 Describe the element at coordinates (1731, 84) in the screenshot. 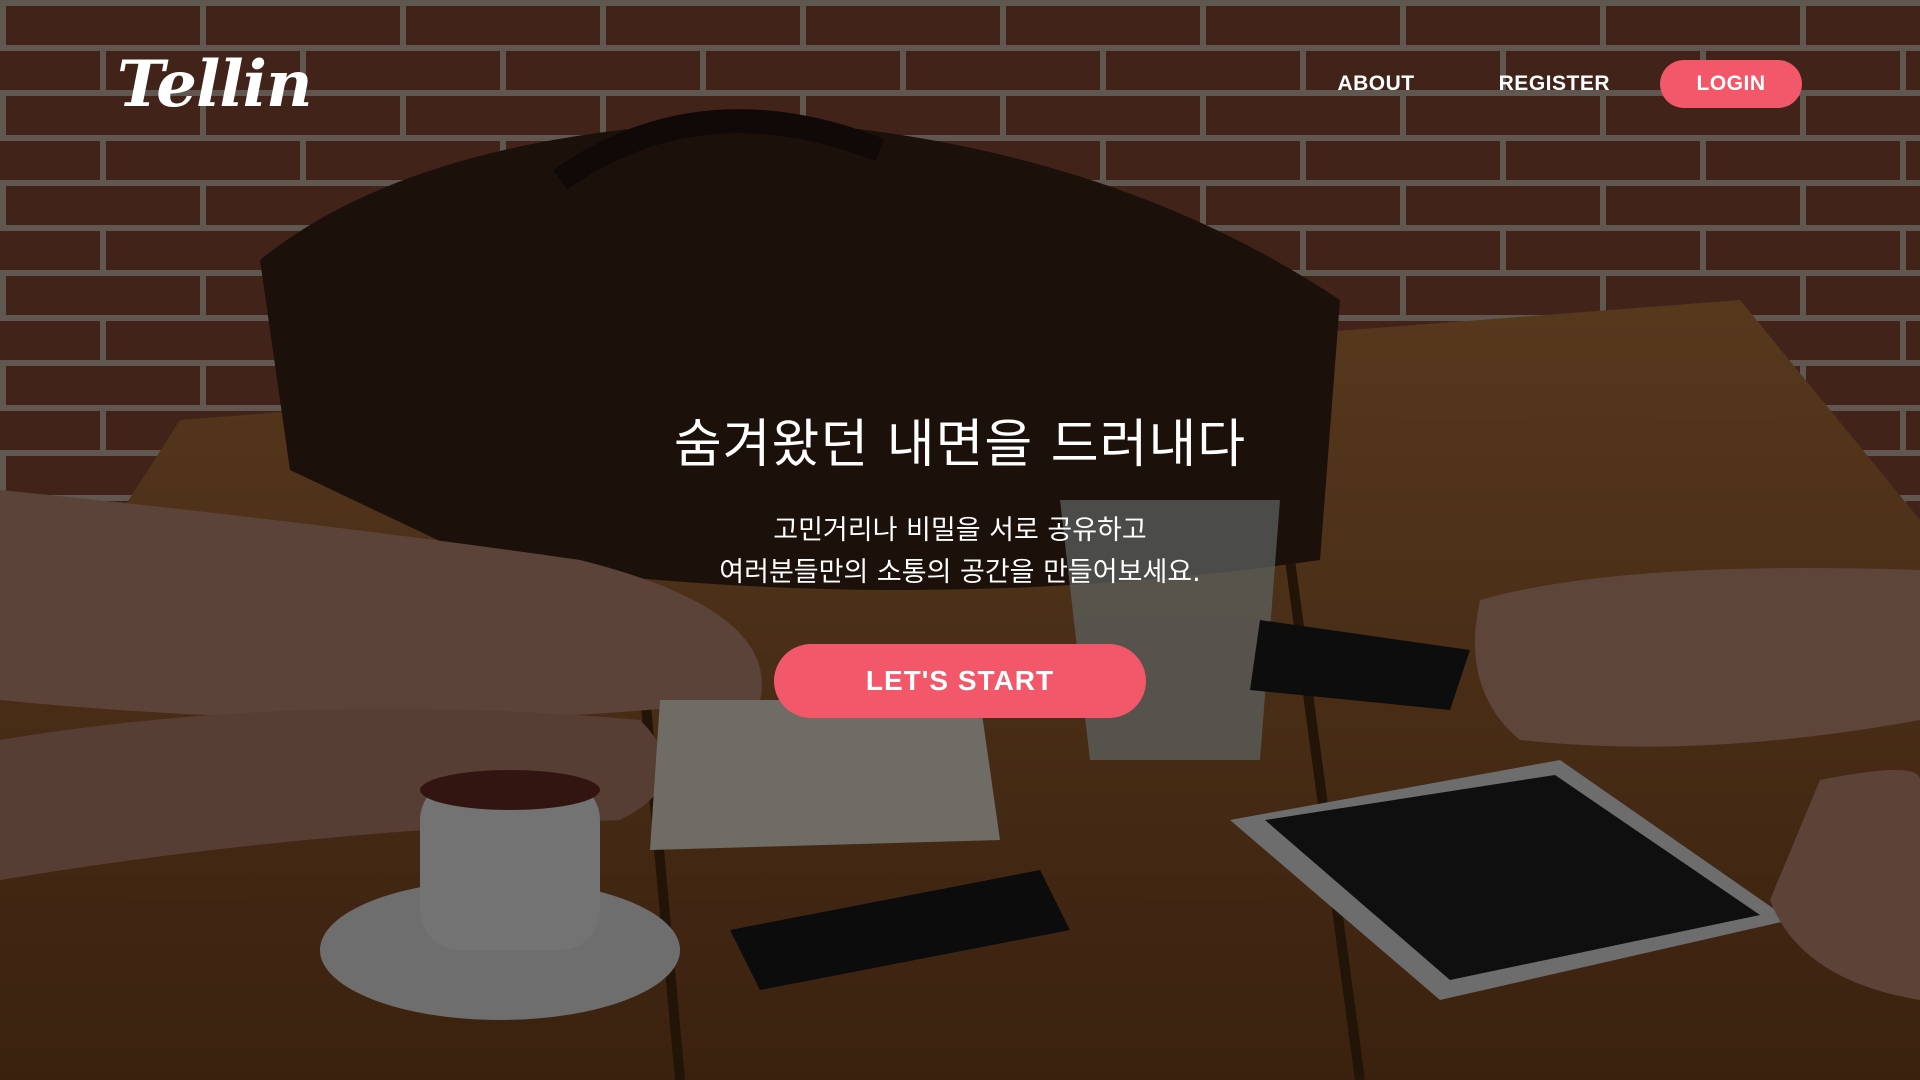

I see `login-button: LOGIN` at that location.